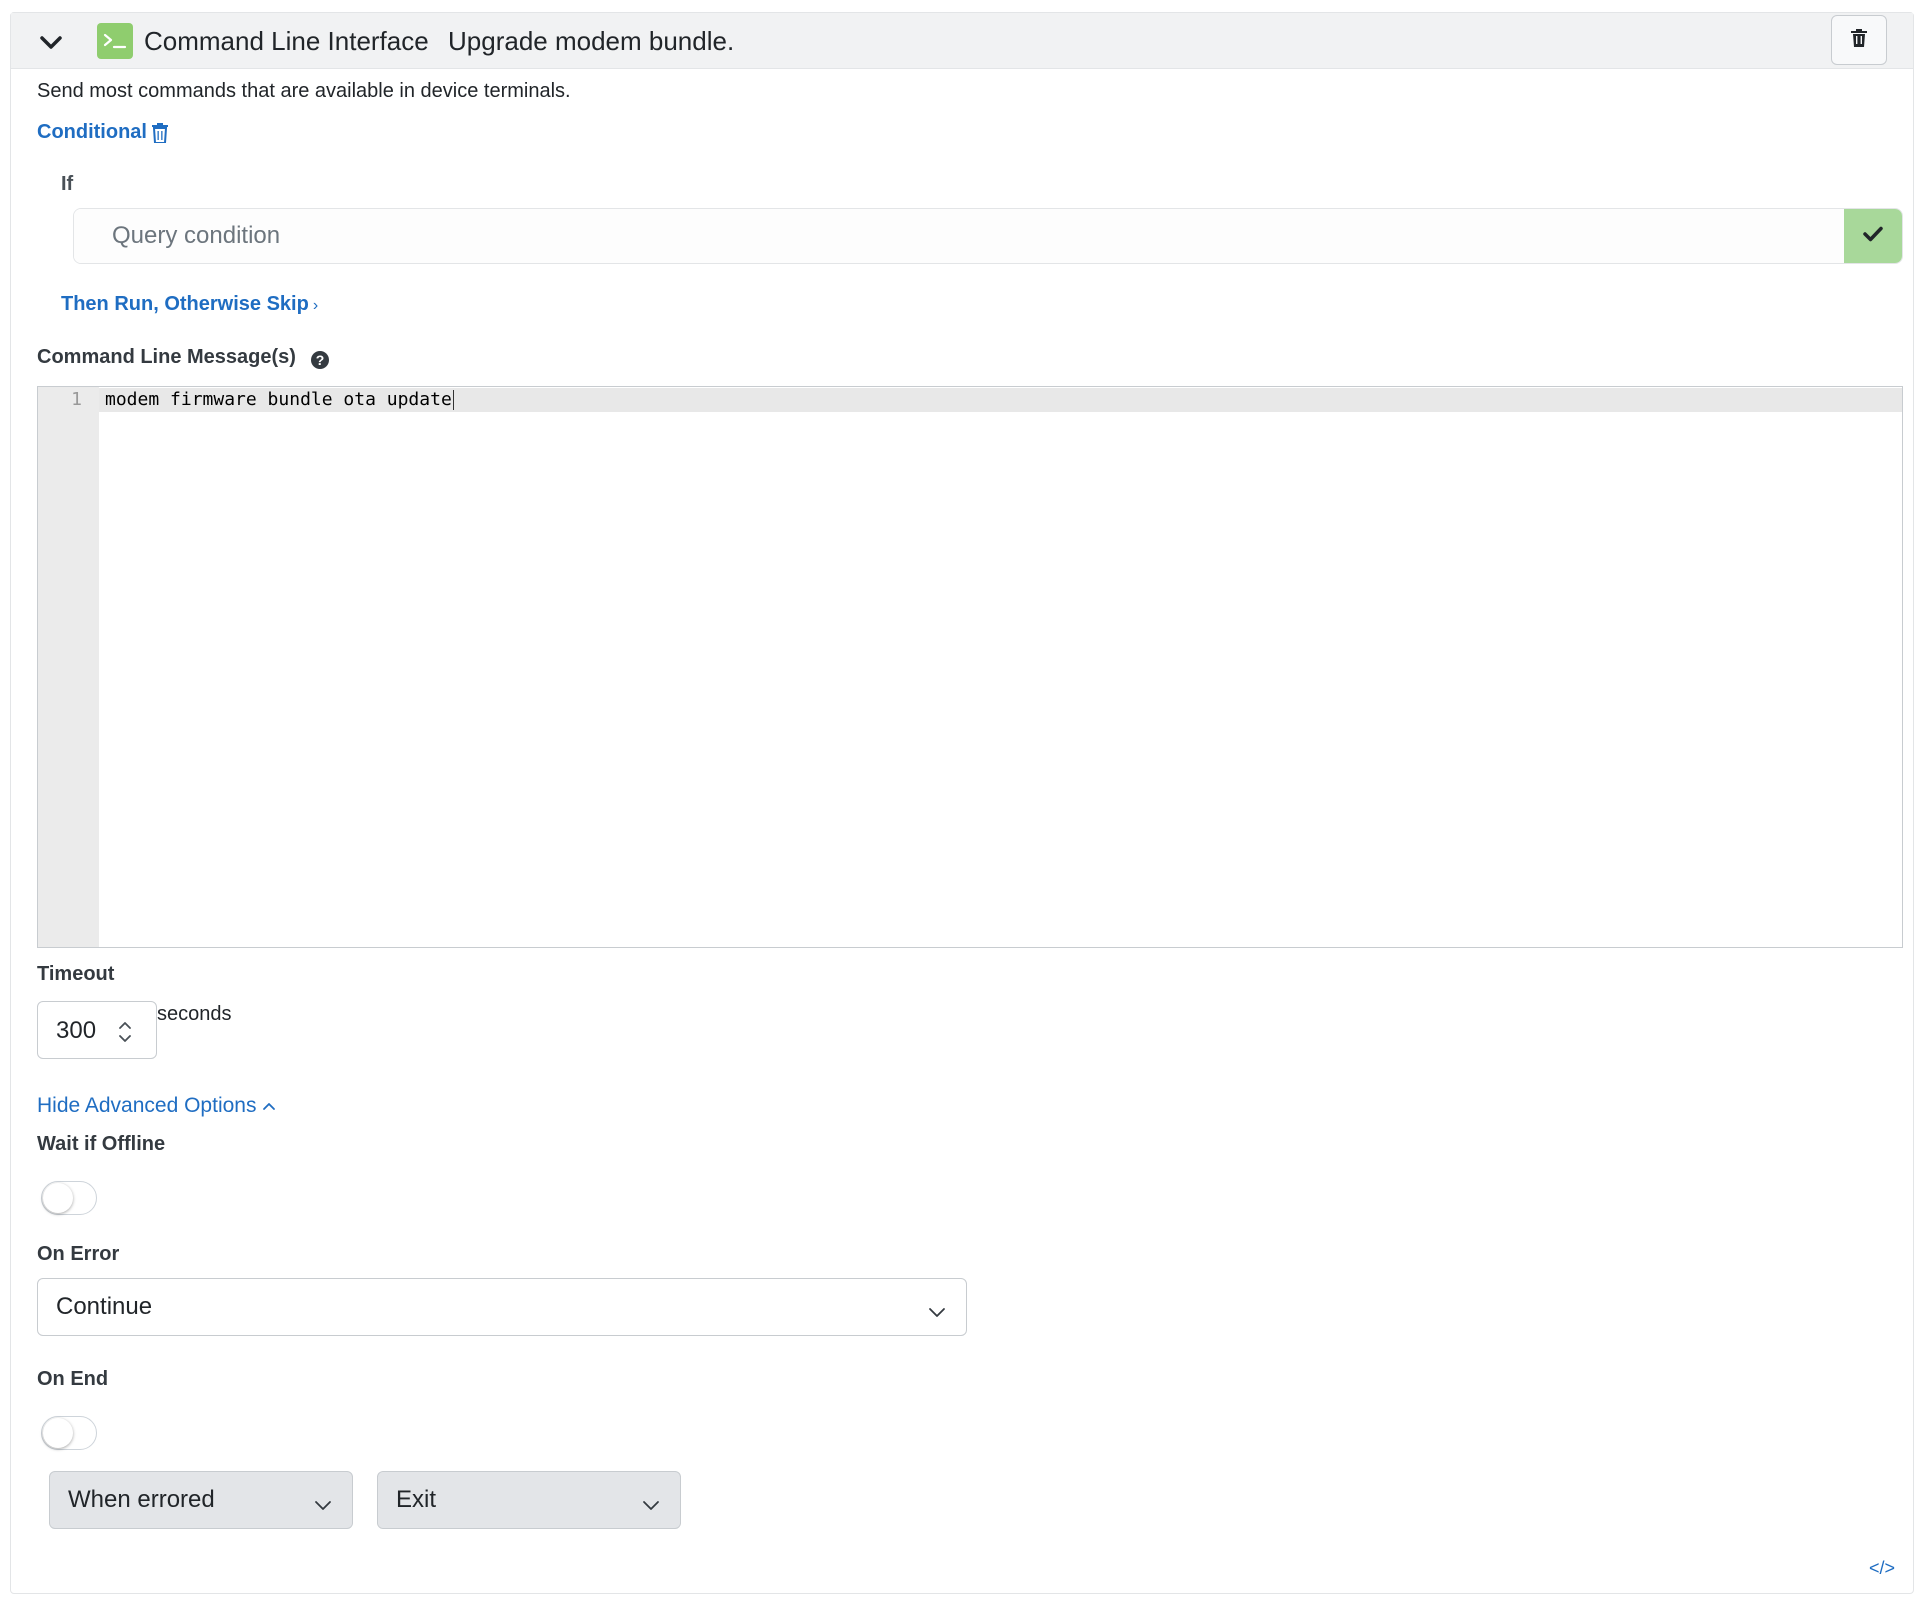 Image resolution: width=1926 pixels, height=1604 pixels. Describe the element at coordinates (104, 1306) in the screenshot. I see `on-error-selected-value: Continue` at that location.